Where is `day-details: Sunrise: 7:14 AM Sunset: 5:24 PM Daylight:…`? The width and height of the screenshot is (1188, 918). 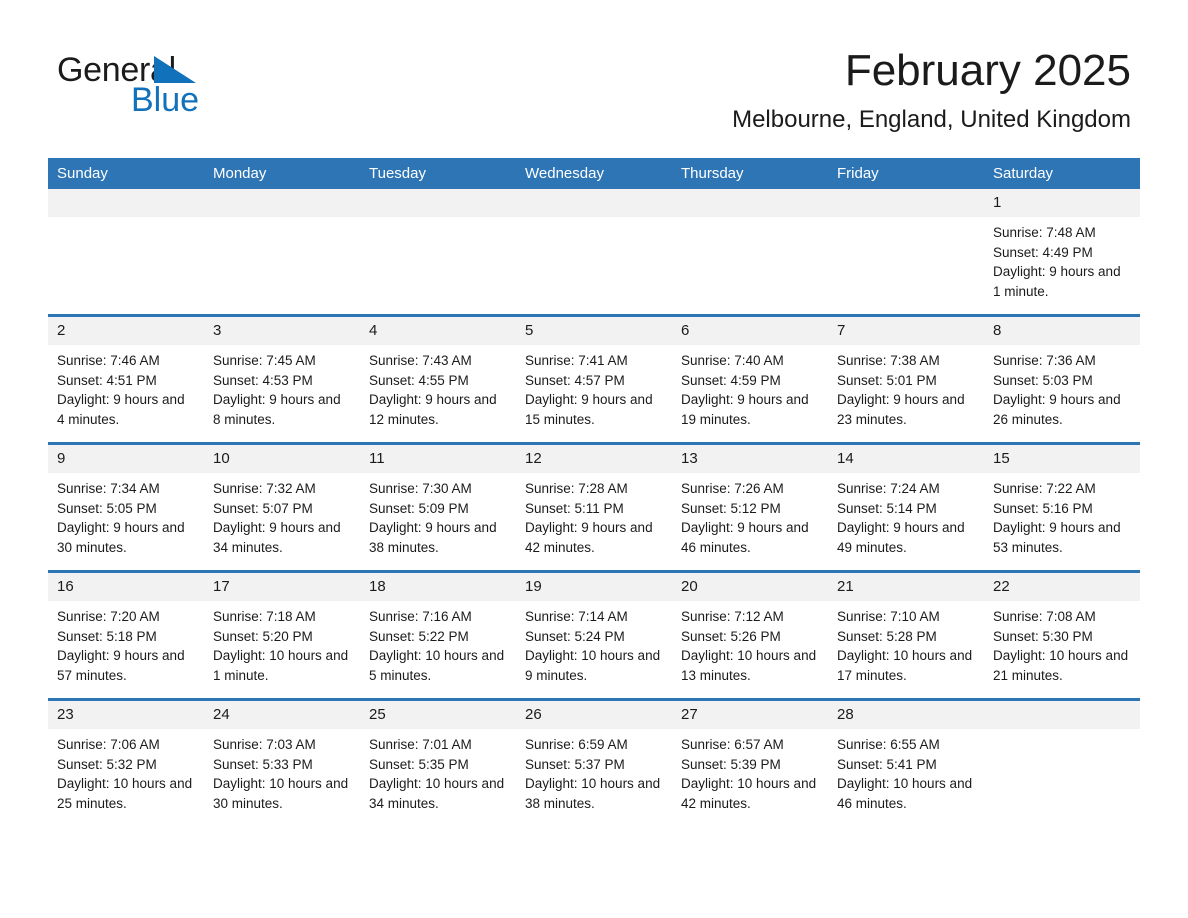 day-details: Sunrise: 7:14 AM Sunset: 5:24 PM Daylight:… is located at coordinates (594, 643).